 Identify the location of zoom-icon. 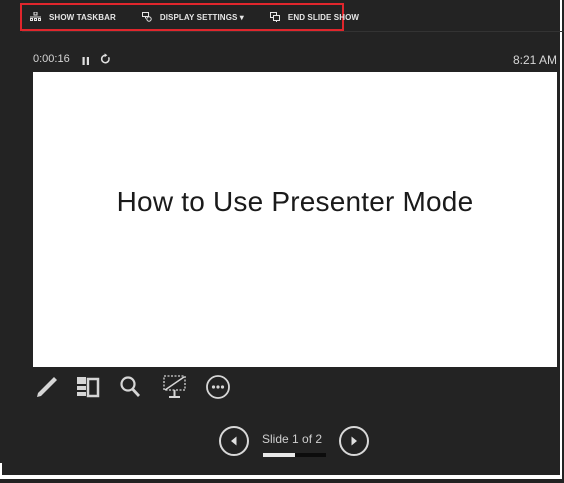
(130, 386).